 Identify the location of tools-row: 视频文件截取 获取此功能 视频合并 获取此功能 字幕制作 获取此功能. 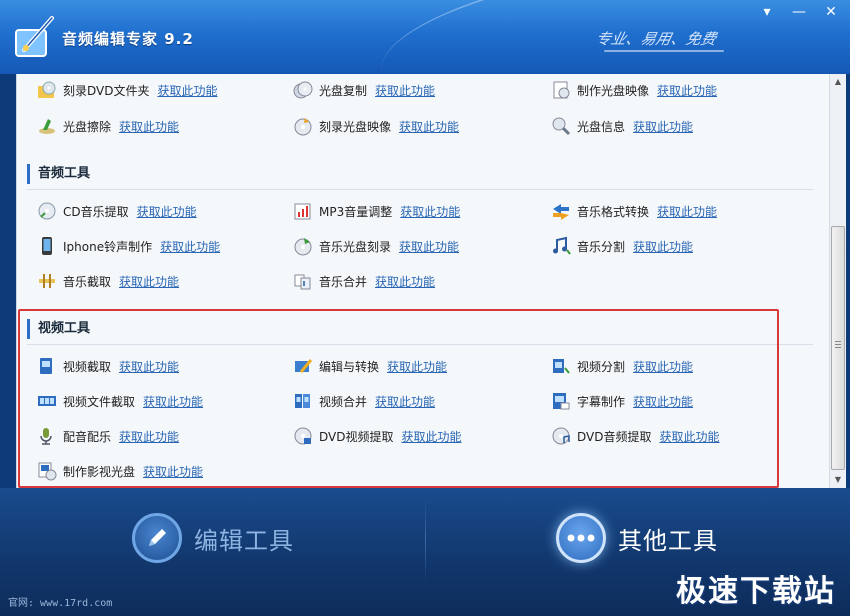
(417, 401).